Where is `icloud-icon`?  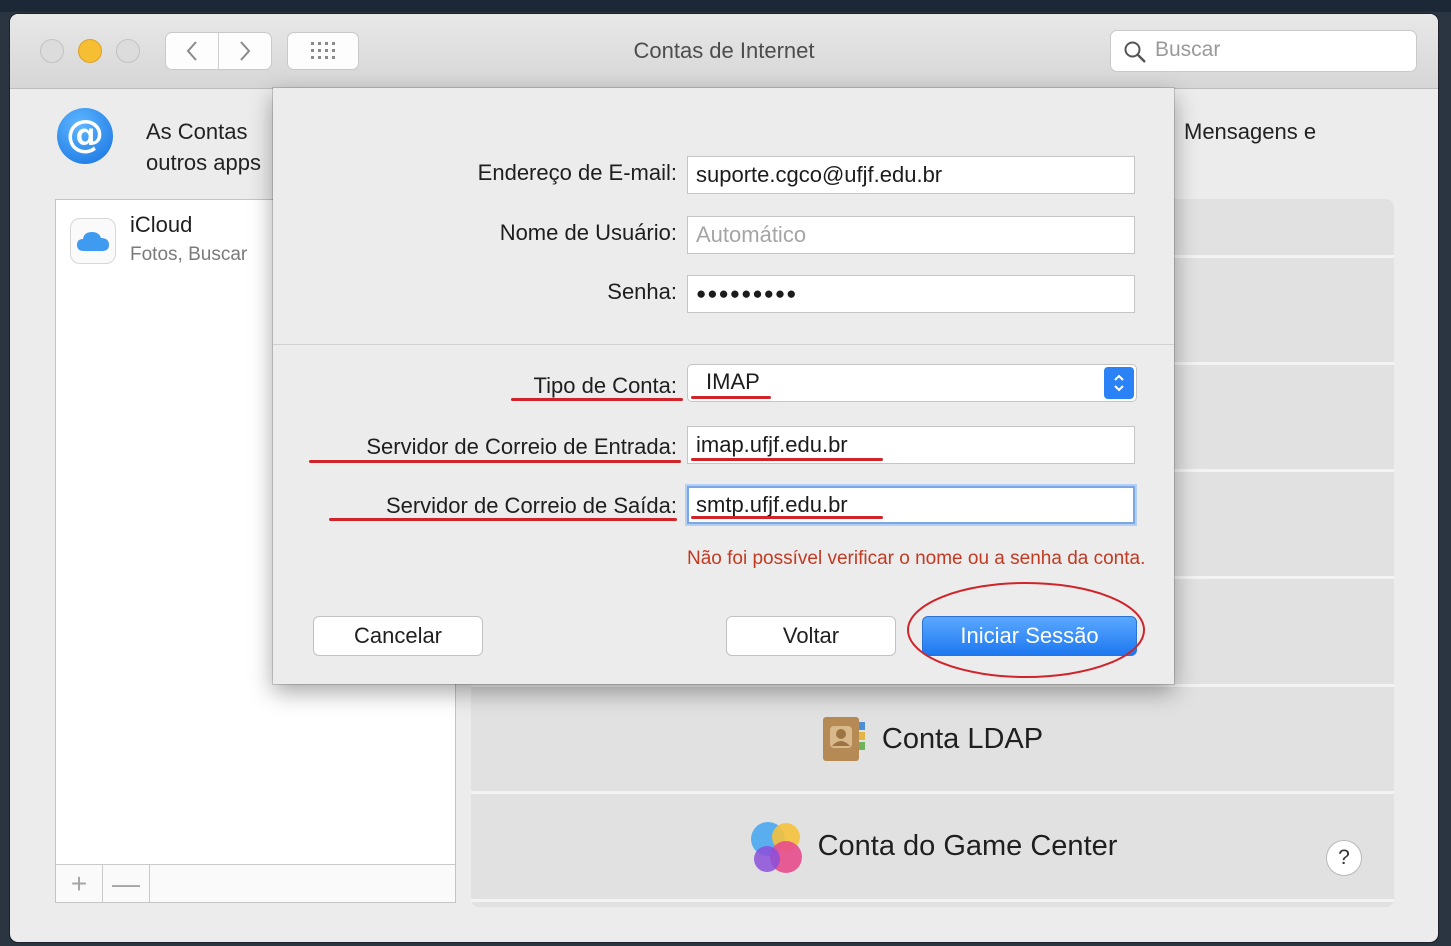 icloud-icon is located at coordinates (93, 241).